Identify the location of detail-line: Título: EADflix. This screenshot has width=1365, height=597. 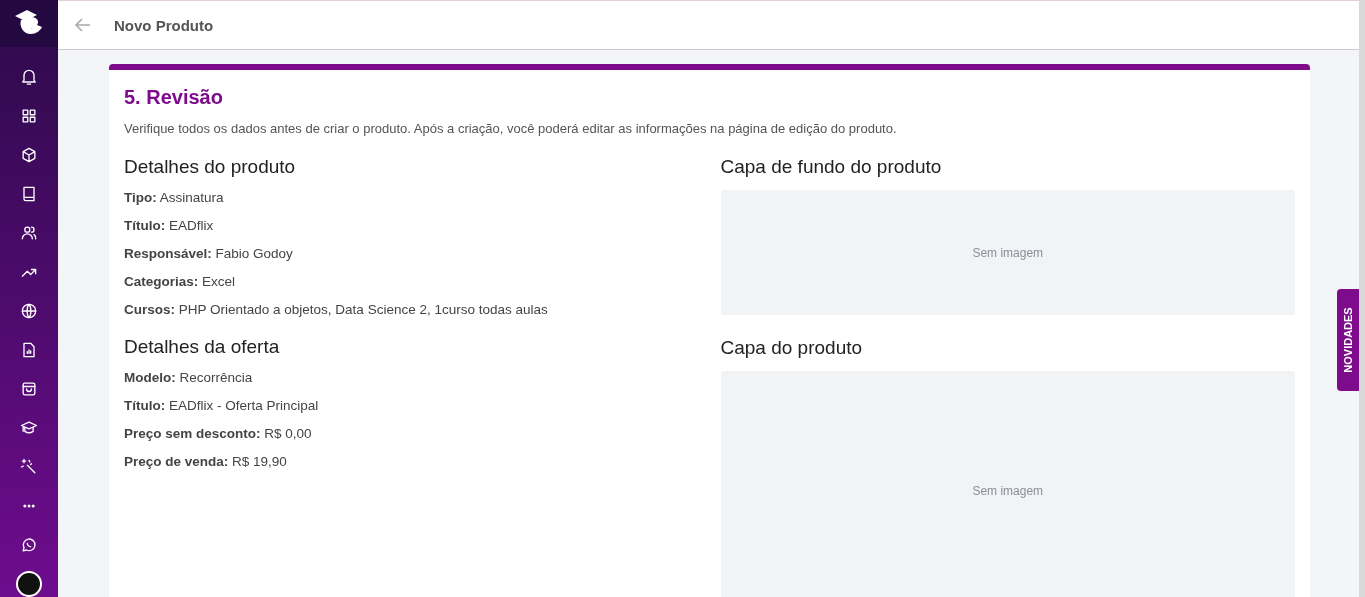
(169, 225).